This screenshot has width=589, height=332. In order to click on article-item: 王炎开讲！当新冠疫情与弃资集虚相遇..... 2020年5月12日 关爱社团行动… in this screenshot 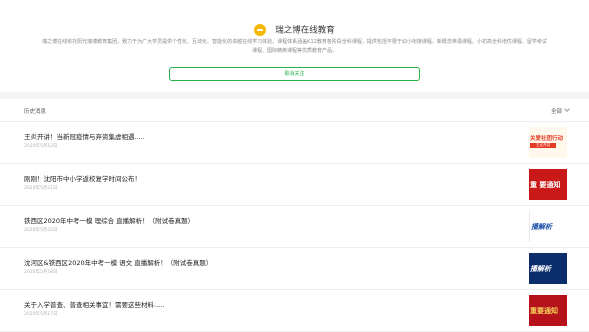, I will do `click(294, 143)`.